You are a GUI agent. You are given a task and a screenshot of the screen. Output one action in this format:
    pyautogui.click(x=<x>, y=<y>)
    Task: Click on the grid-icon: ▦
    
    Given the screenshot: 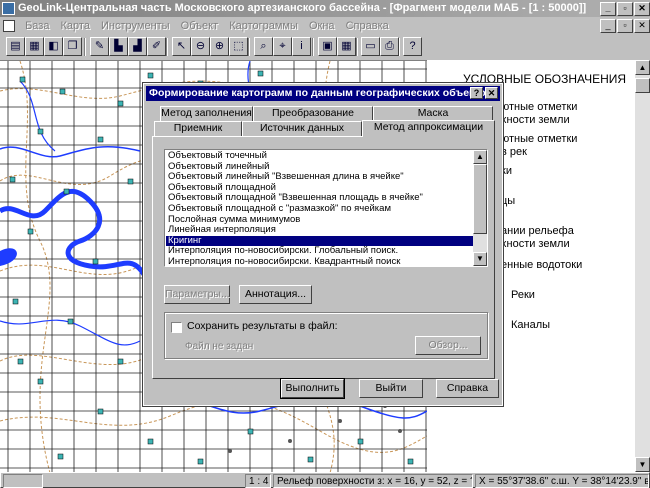 What is the action you would take?
    pyautogui.click(x=346, y=46)
    